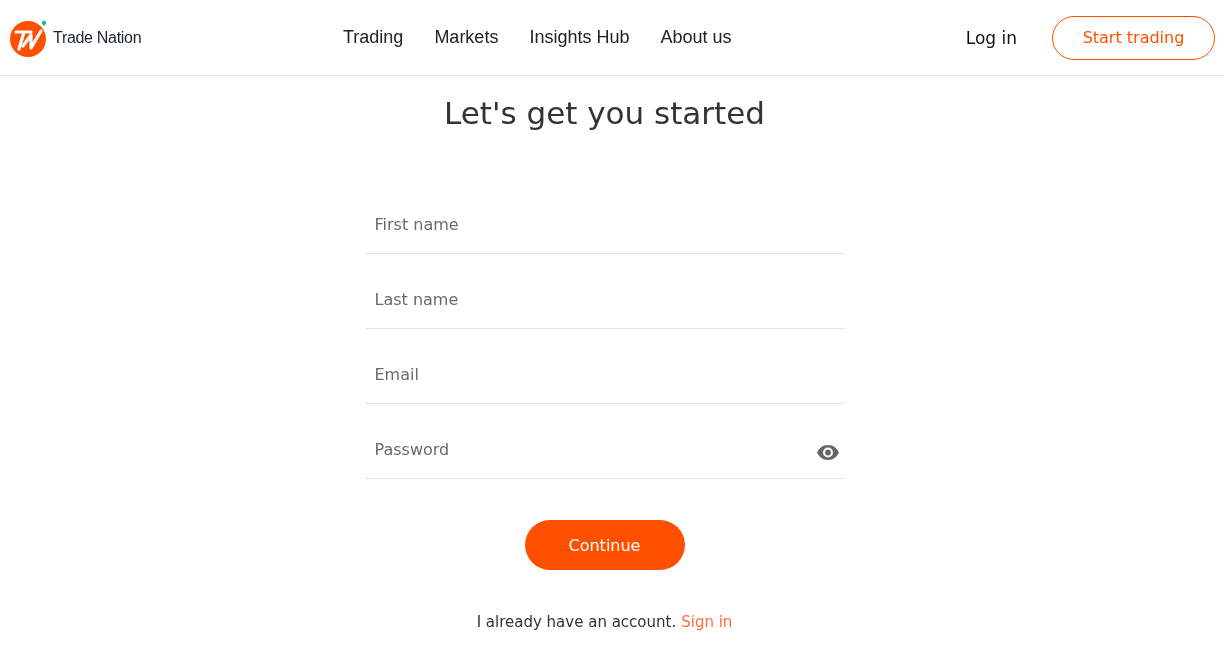 This screenshot has width=1224, height=647. Describe the element at coordinates (466, 37) in the screenshot. I see `nav-link: Markets` at that location.